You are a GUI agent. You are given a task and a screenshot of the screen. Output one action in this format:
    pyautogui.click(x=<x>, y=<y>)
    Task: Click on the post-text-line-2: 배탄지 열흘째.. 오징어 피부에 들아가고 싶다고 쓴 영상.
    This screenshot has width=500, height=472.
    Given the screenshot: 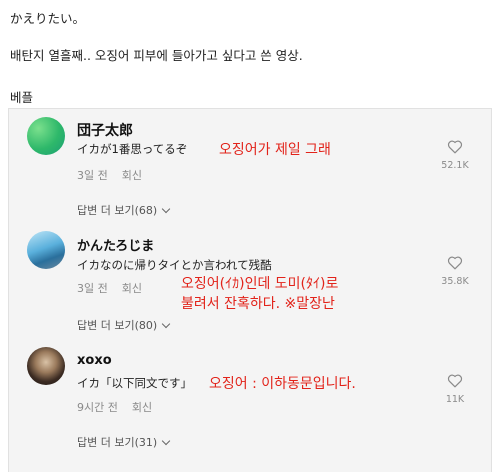 What is the action you would take?
    pyautogui.click(x=156, y=55)
    